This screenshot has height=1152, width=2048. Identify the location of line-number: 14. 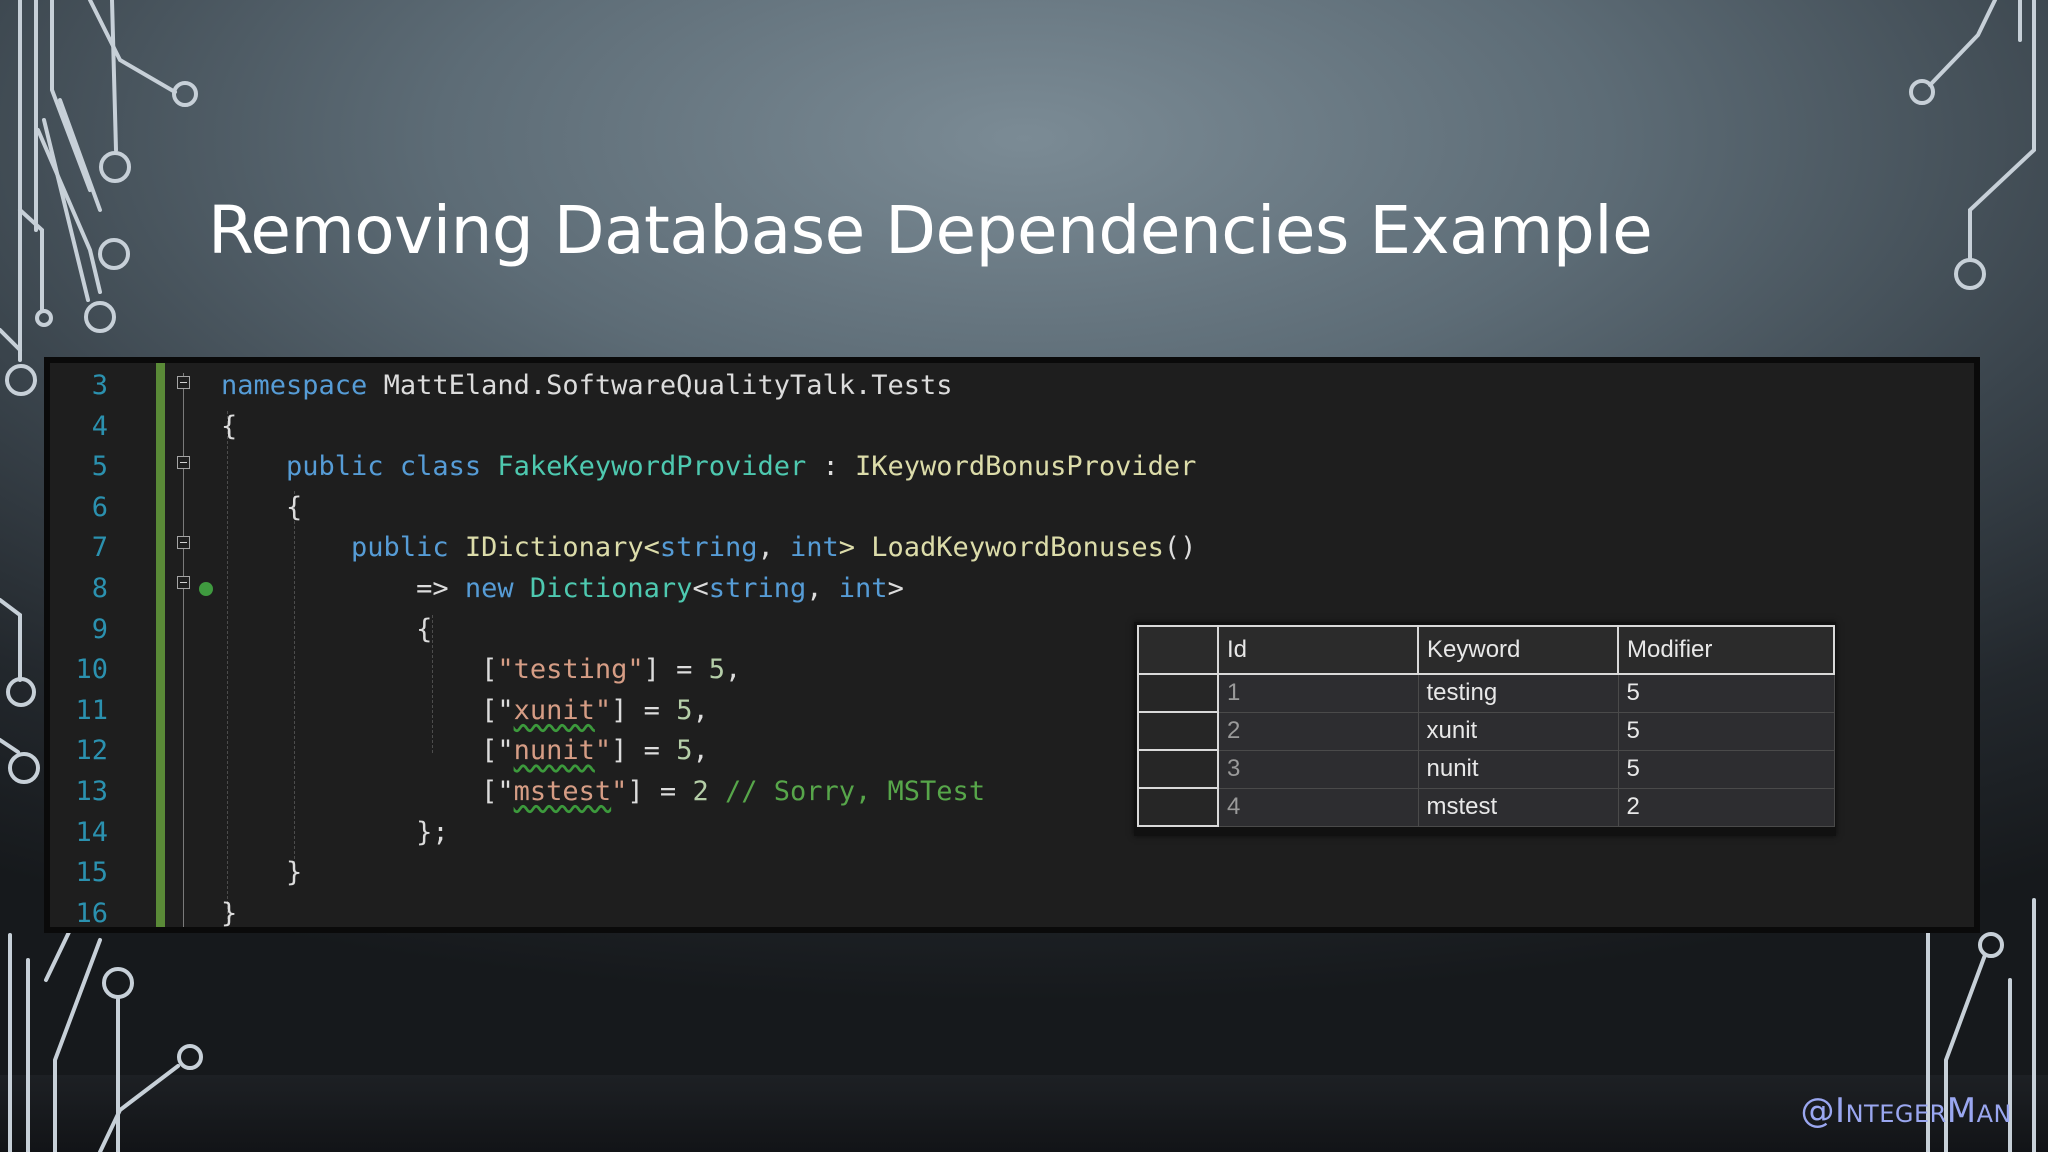
(91, 832).